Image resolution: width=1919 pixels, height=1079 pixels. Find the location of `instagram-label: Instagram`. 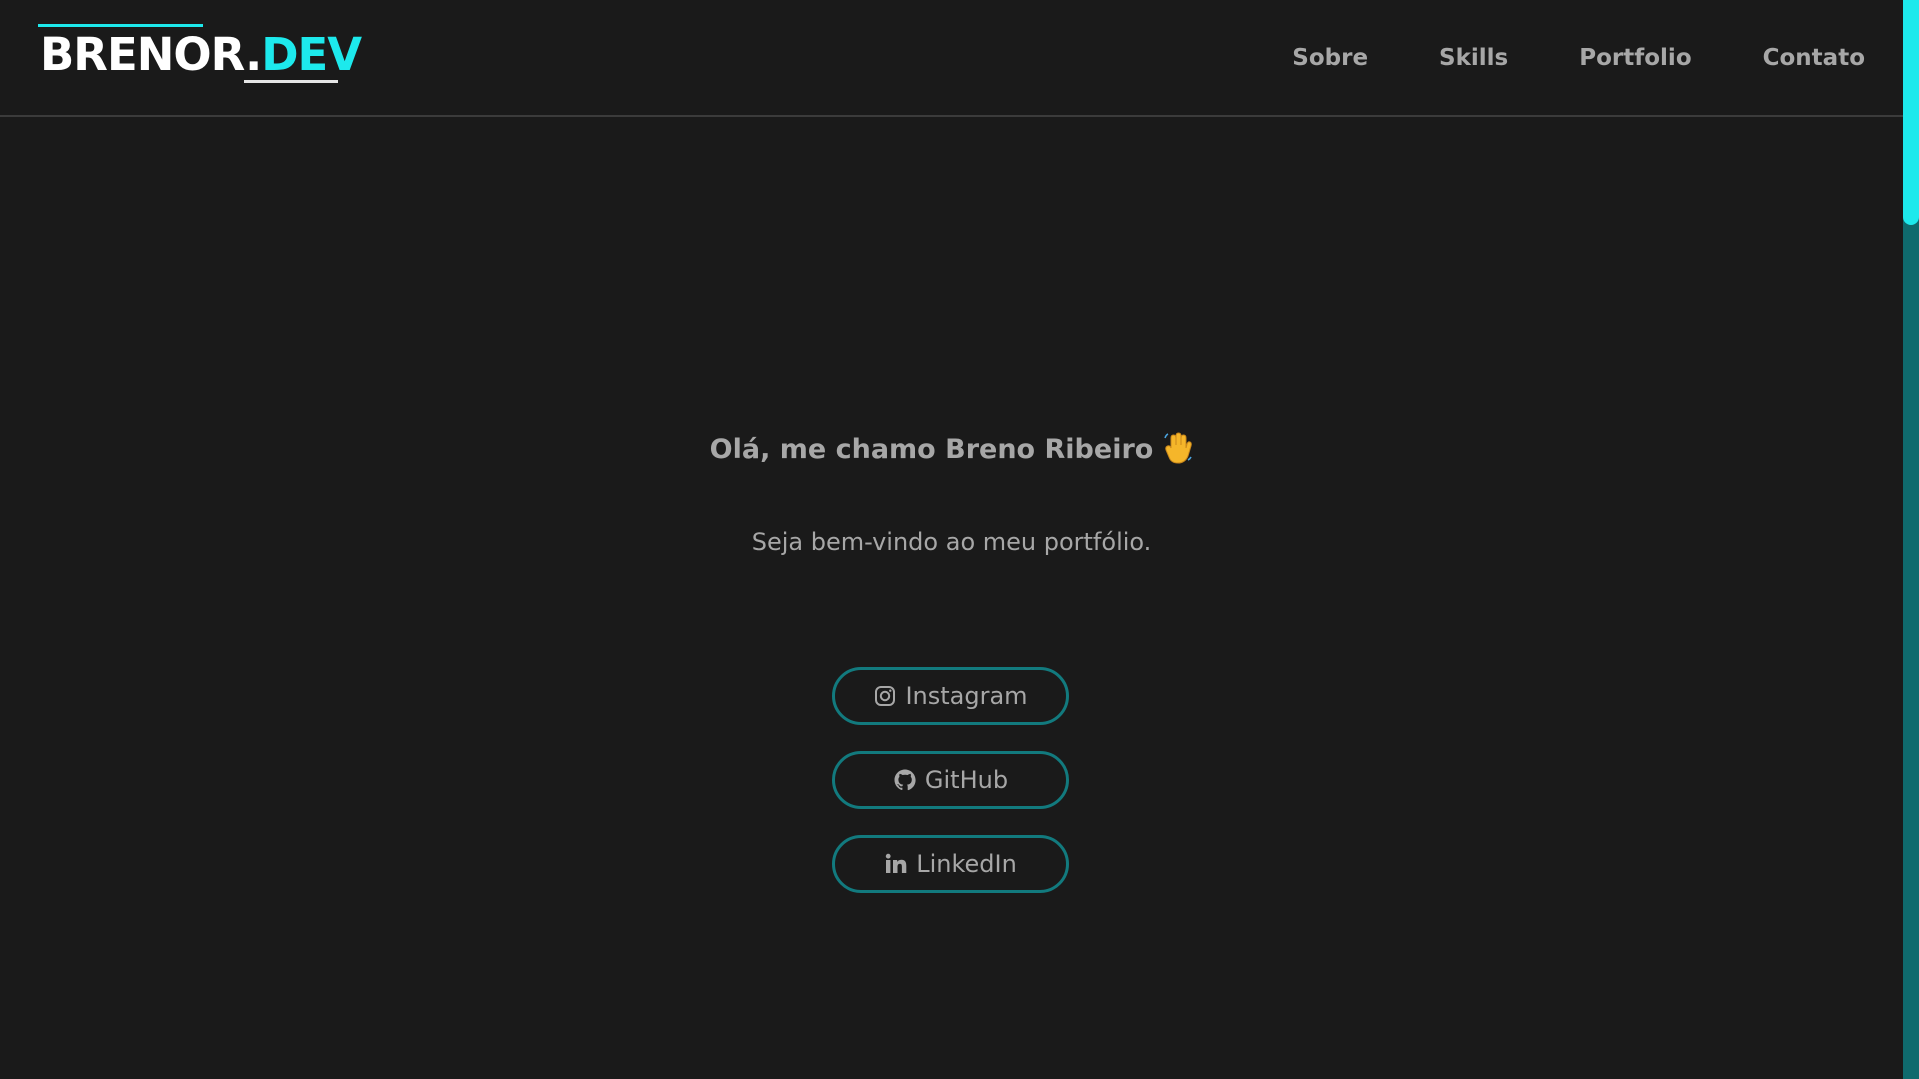

instagram-label: Instagram is located at coordinates (966, 696).